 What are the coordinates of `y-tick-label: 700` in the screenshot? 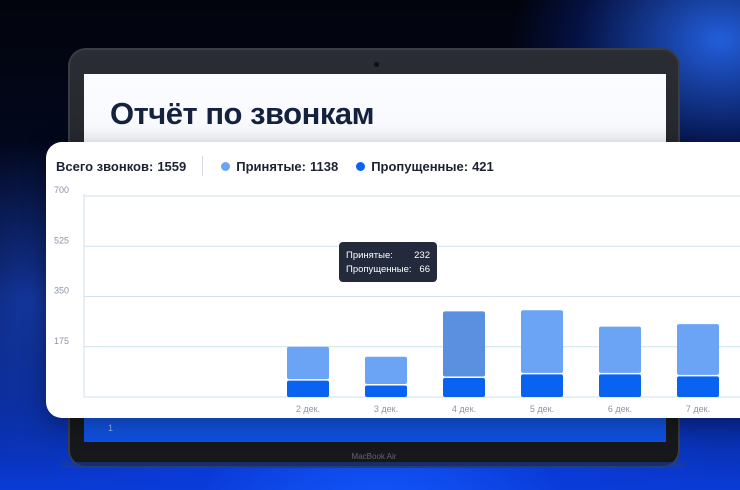 It's located at (61, 190).